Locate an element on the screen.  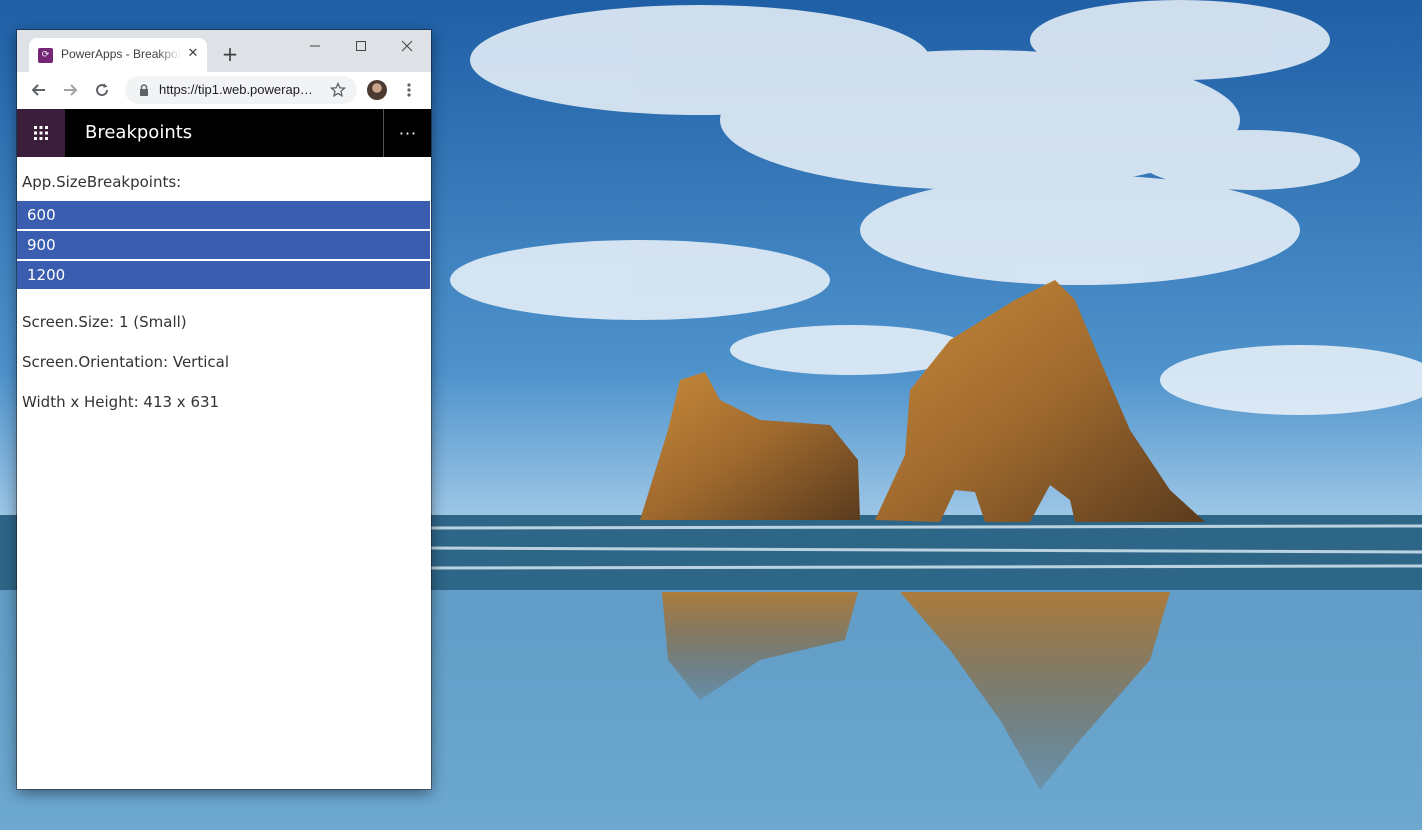
close-icon is located at coordinates (407, 46).